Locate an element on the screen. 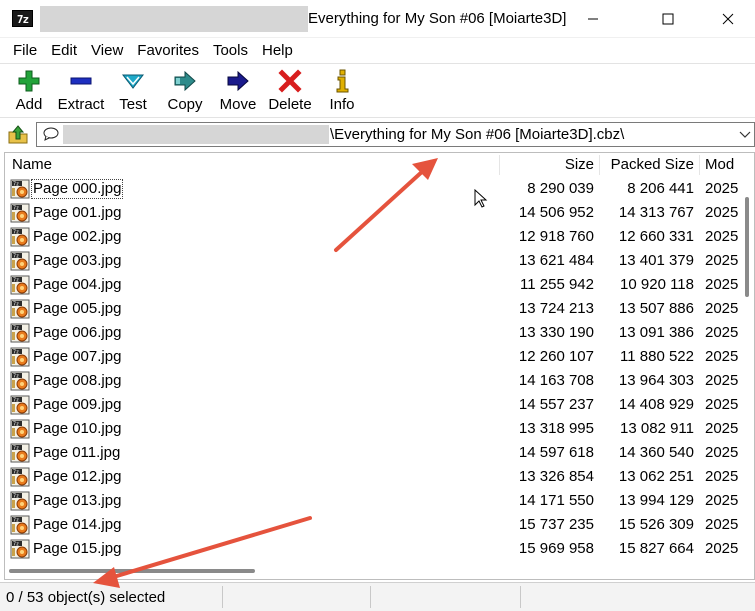 Image resolution: width=755 pixels, height=611 pixels. move-button: Move is located at coordinates (238, 91).